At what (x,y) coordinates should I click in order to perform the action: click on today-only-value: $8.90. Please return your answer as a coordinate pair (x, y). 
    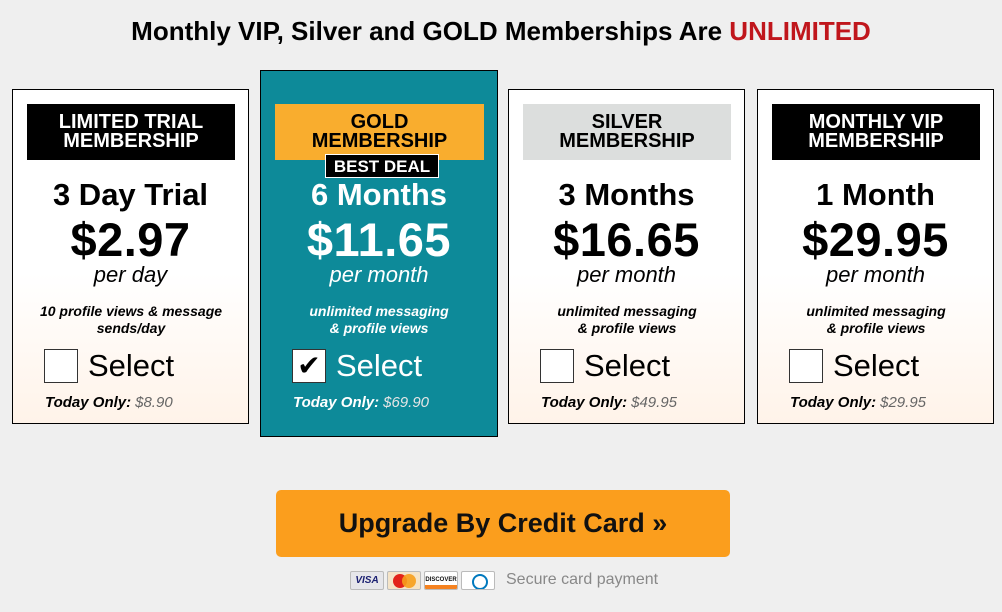
    Looking at the image, I should click on (154, 402).